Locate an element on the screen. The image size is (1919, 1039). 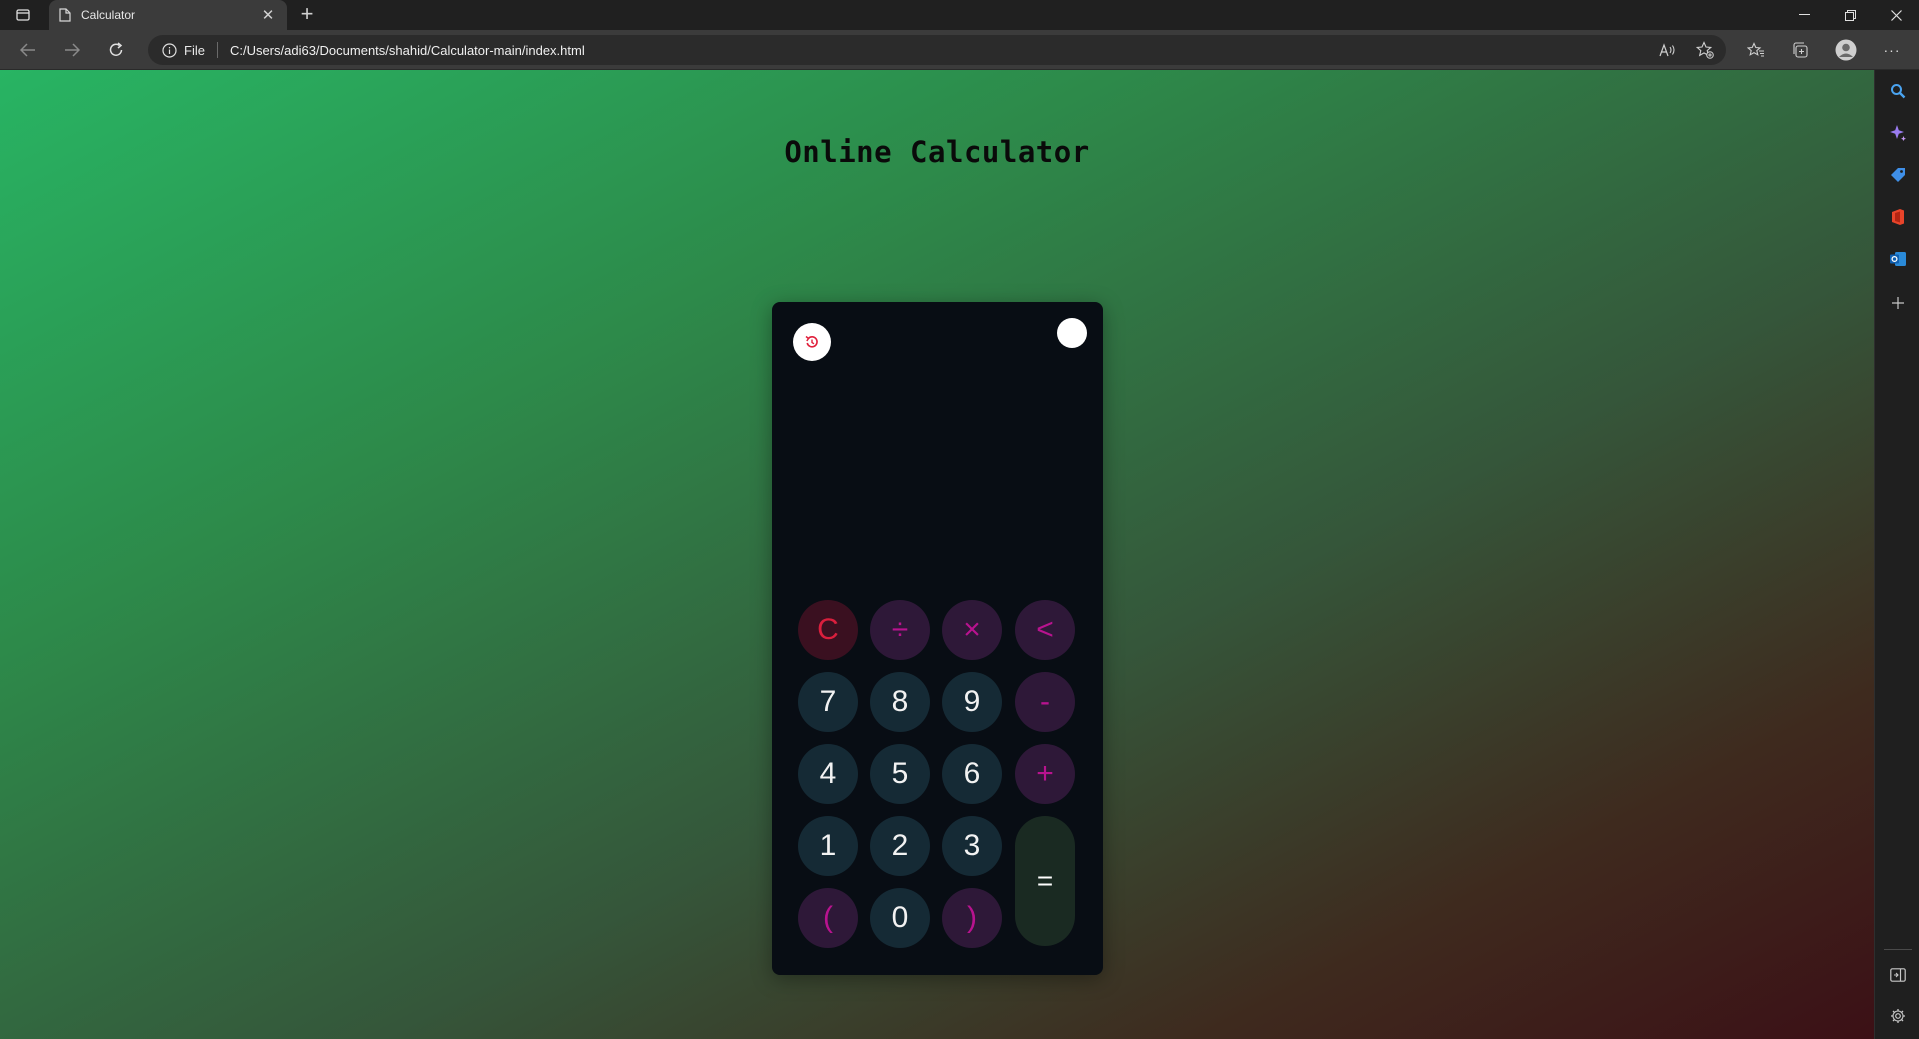
key-8: 8 is located at coordinates (900, 702).